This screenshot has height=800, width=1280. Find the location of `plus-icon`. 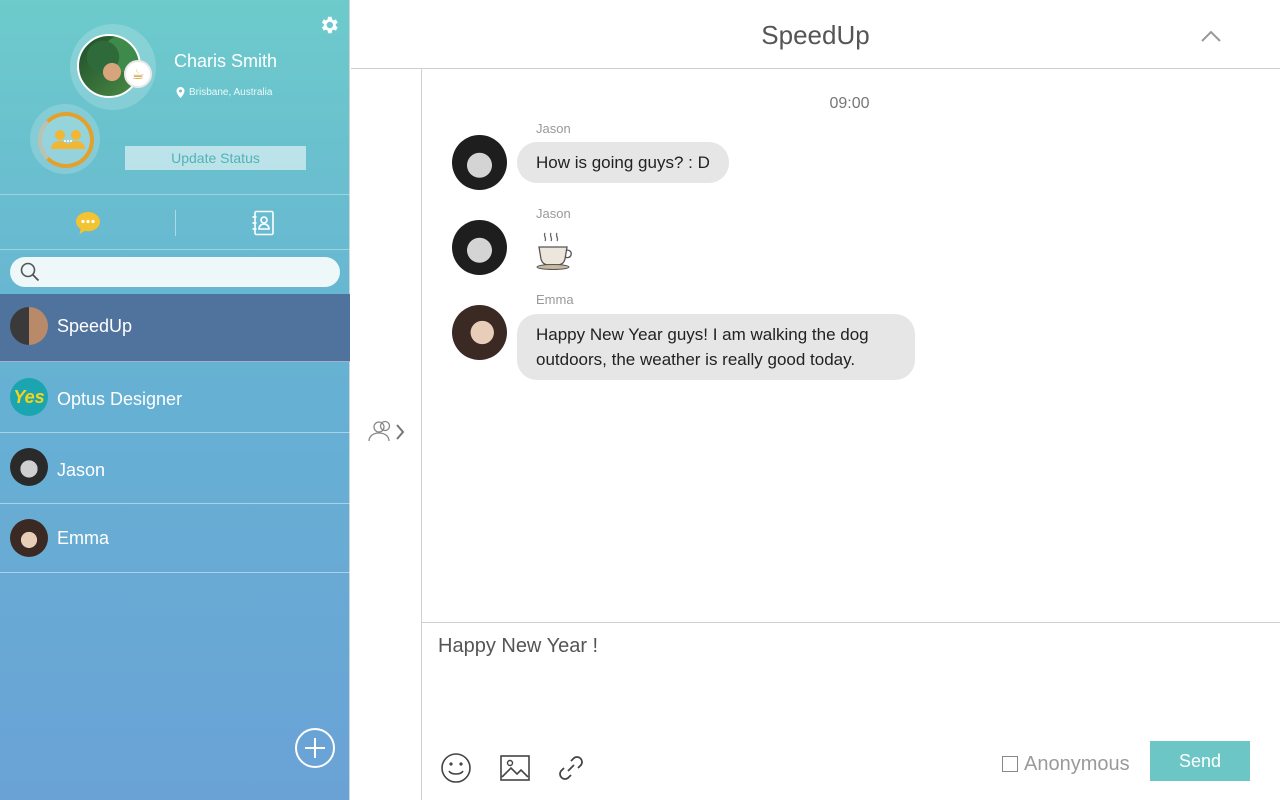

plus-icon is located at coordinates (315, 748).